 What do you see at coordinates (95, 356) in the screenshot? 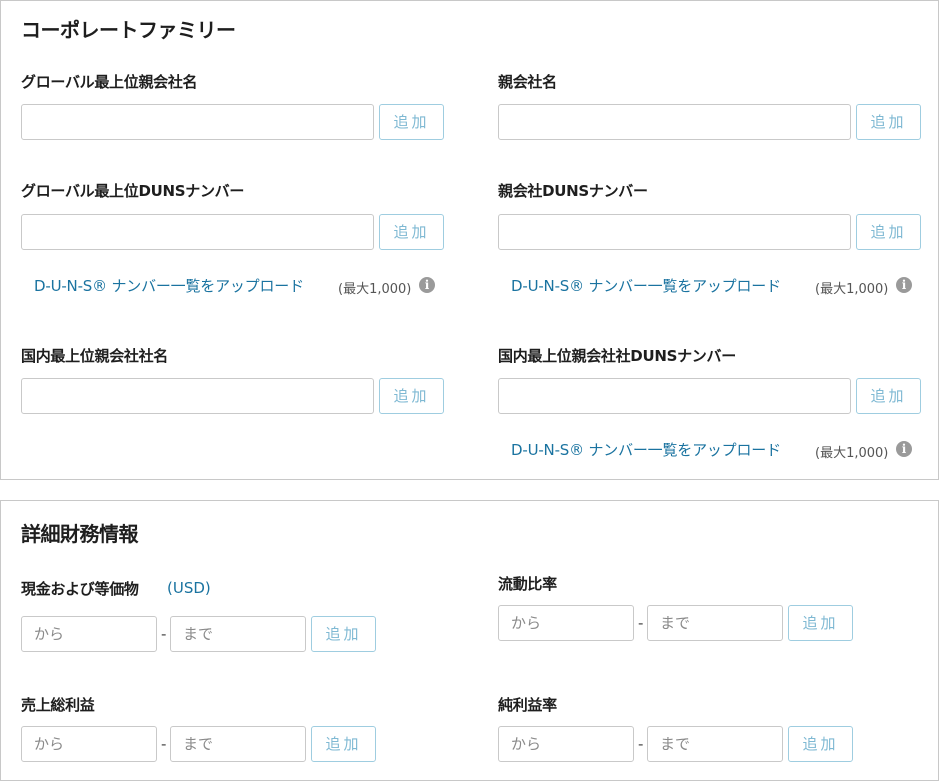
I see `domestic-parent-name-label: 国内最上位親会社社名` at bounding box center [95, 356].